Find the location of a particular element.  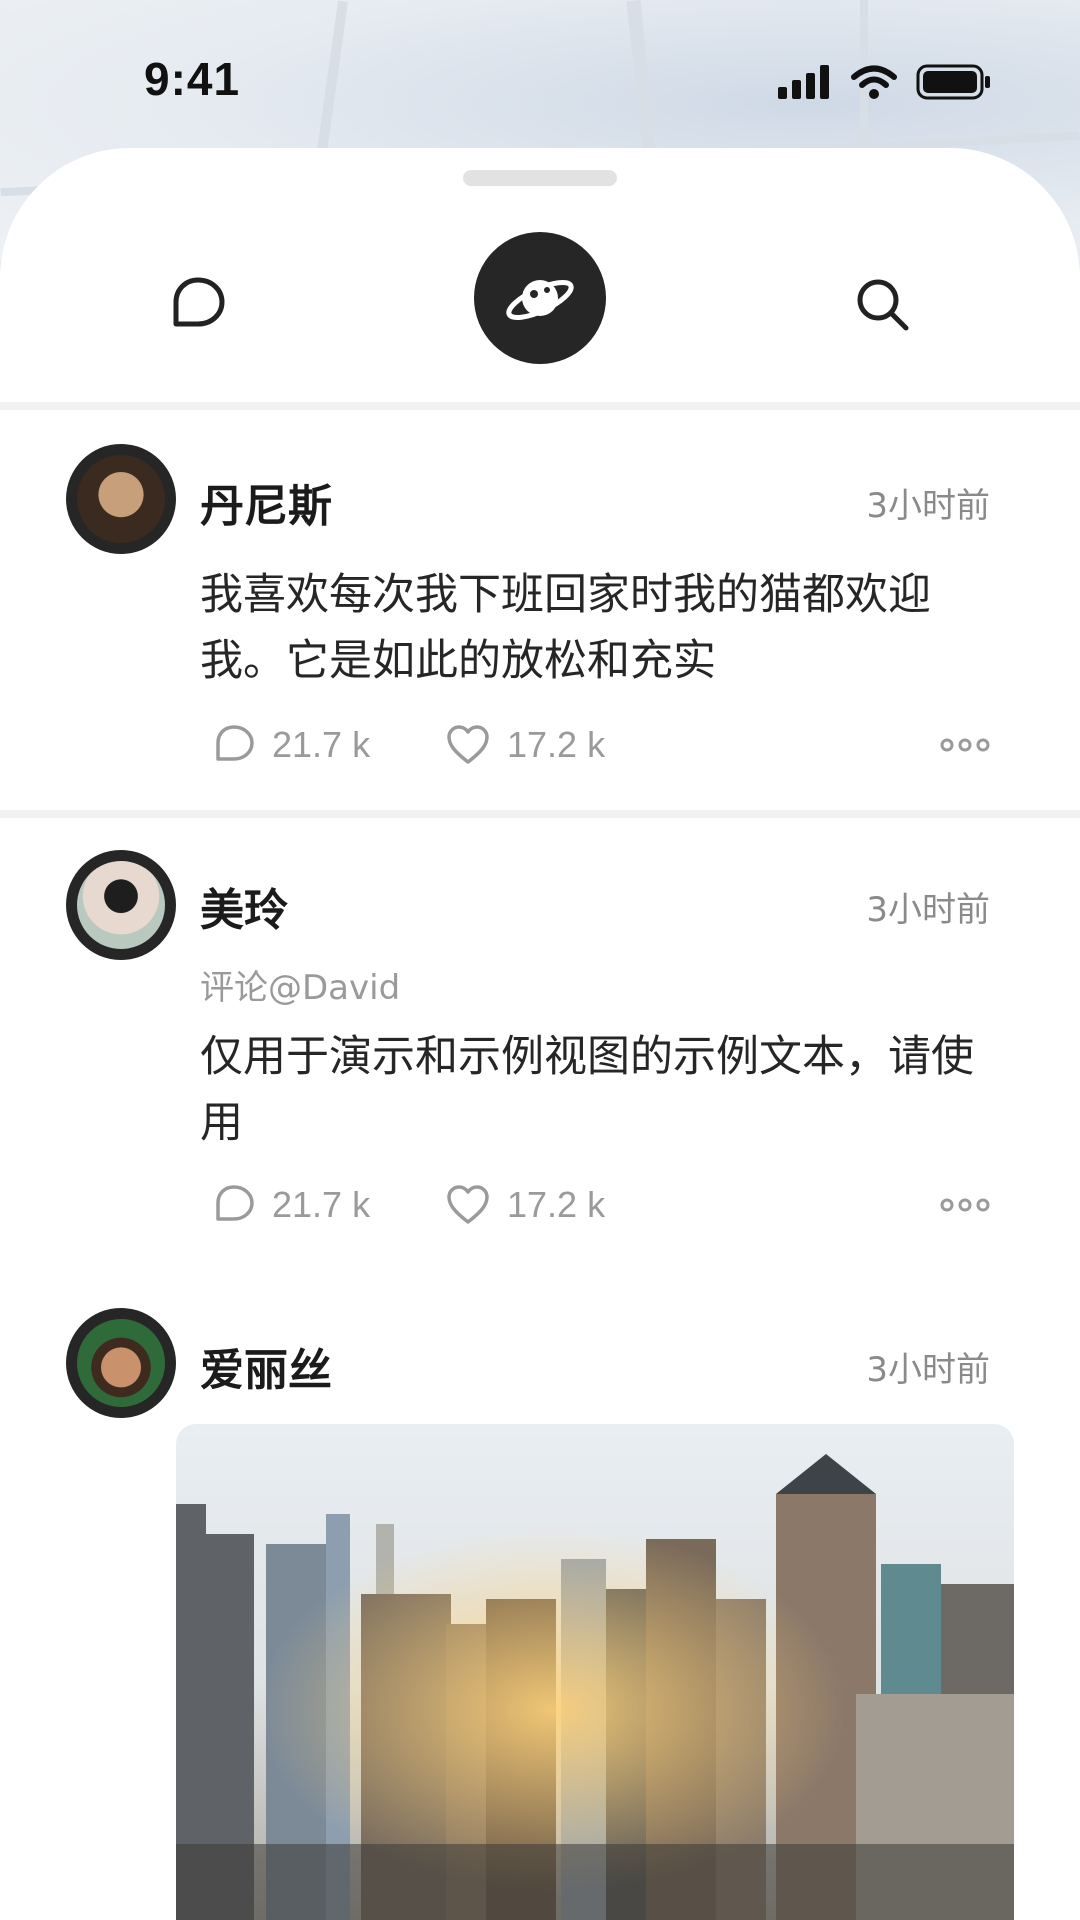

battery-icon is located at coordinates (953, 82).